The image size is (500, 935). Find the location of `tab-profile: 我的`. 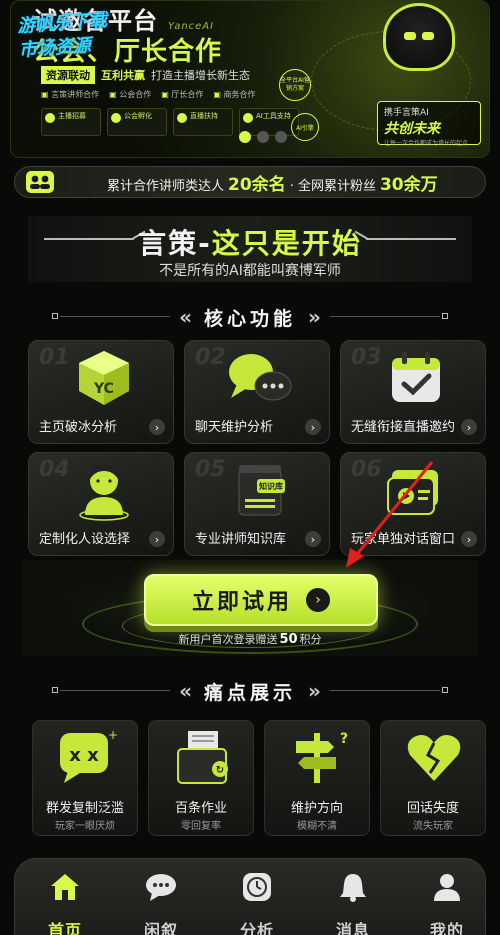

tab-profile: 我的 is located at coordinates (447, 900).